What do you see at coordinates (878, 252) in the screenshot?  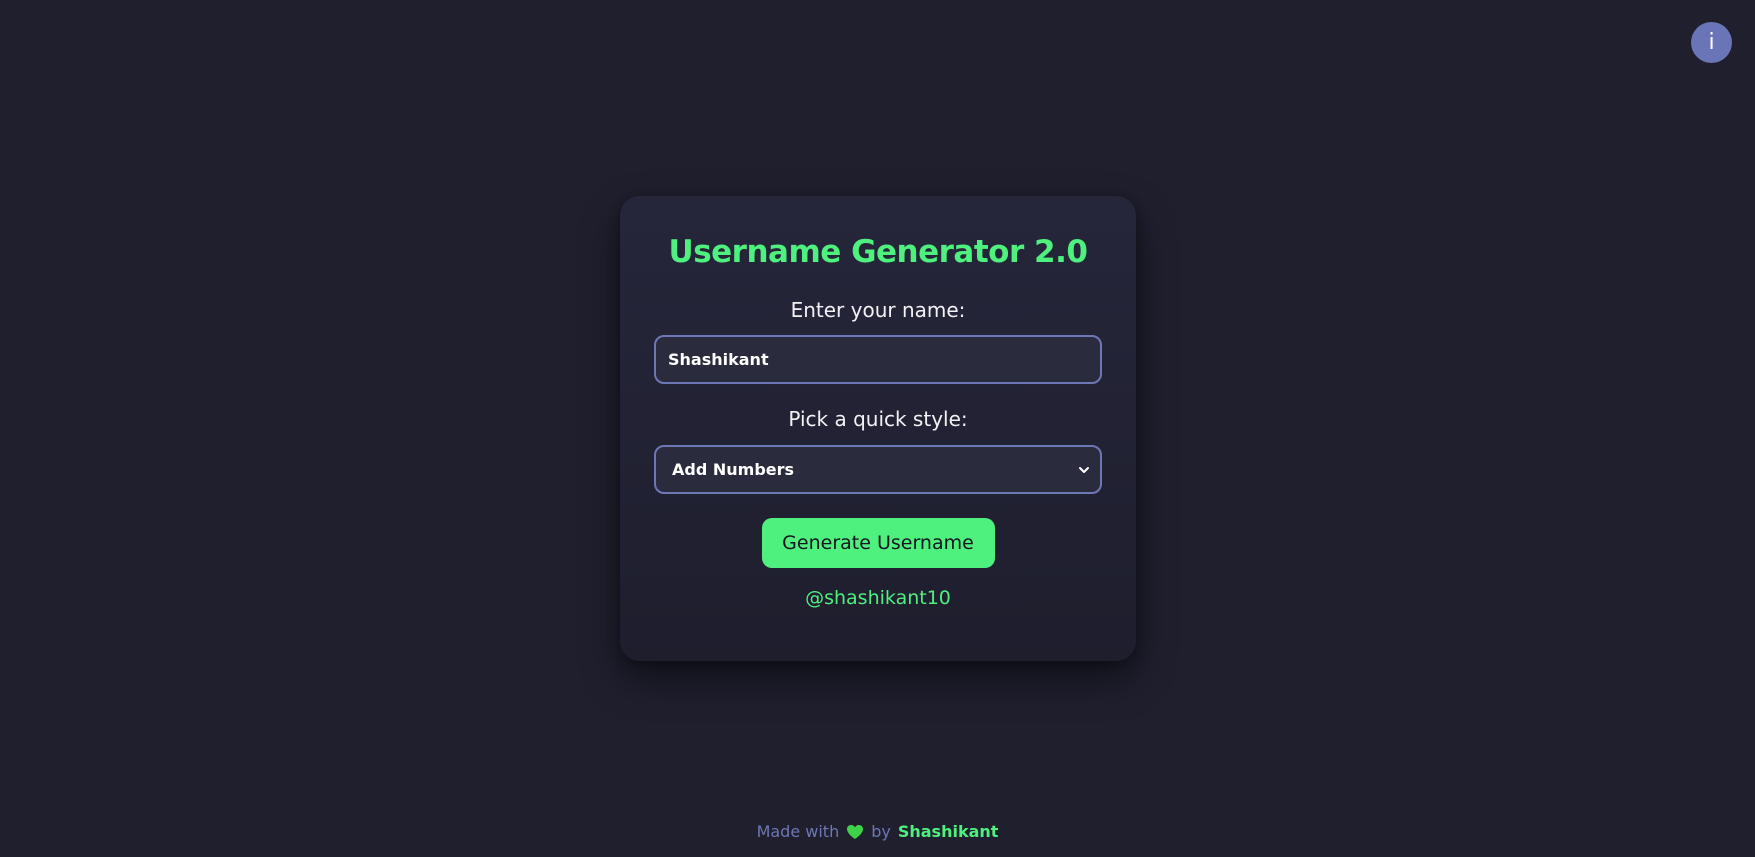 I see `page-title: Username Generator 2.0` at bounding box center [878, 252].